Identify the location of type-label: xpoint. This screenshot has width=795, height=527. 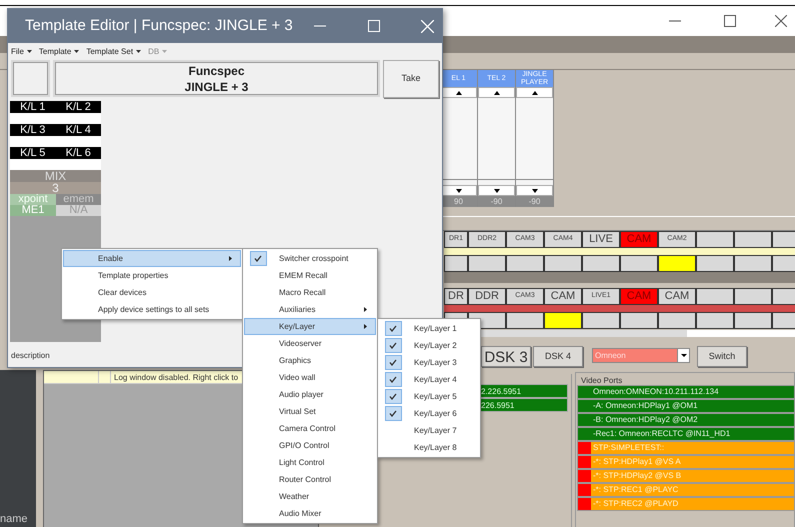
(33, 199).